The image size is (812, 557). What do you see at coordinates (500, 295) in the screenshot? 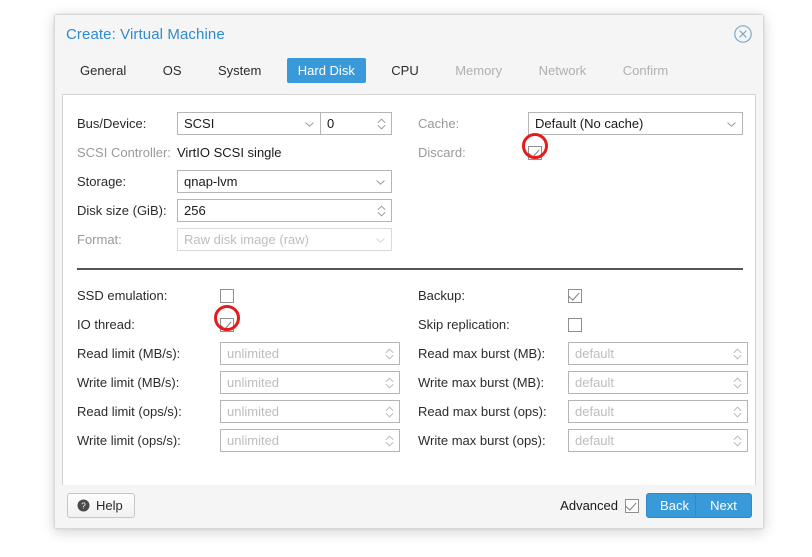
I see `row-backup: Backup:` at bounding box center [500, 295].